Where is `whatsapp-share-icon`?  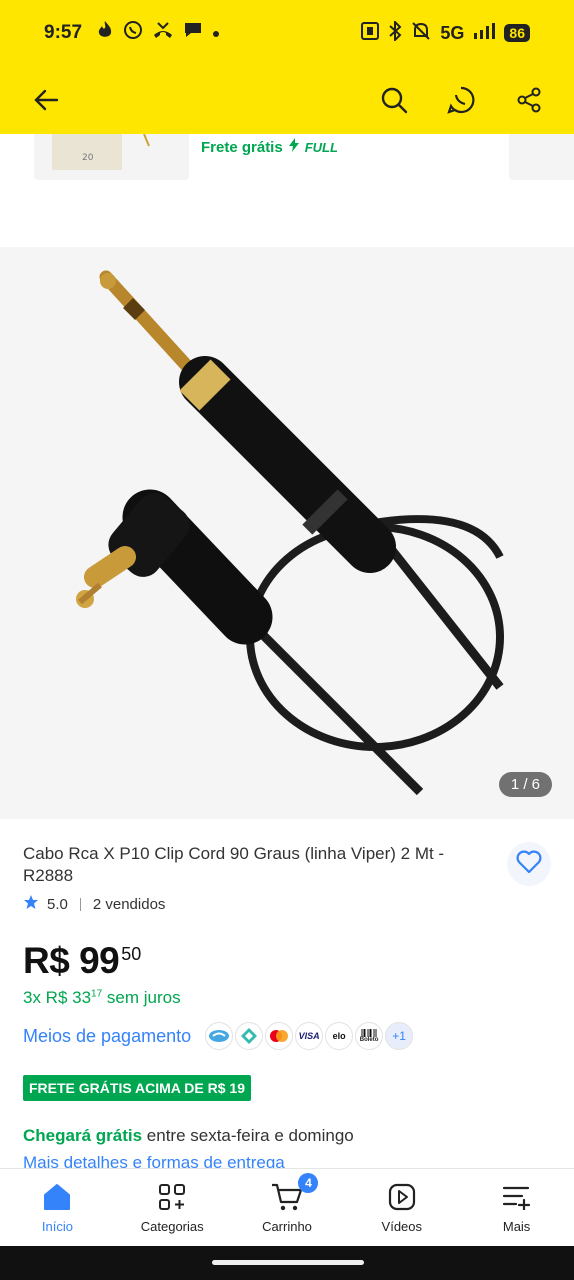
whatsapp-share-icon is located at coordinates (461, 100).